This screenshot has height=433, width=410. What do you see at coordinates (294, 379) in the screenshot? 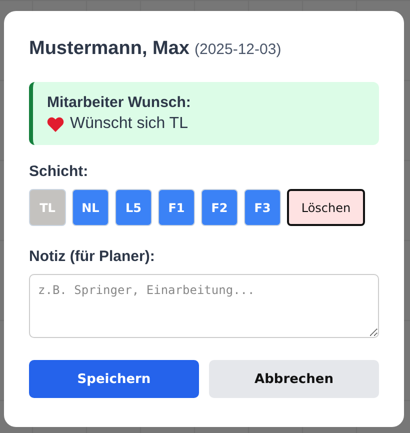
I see `cancel-button: Abbrechen` at bounding box center [294, 379].